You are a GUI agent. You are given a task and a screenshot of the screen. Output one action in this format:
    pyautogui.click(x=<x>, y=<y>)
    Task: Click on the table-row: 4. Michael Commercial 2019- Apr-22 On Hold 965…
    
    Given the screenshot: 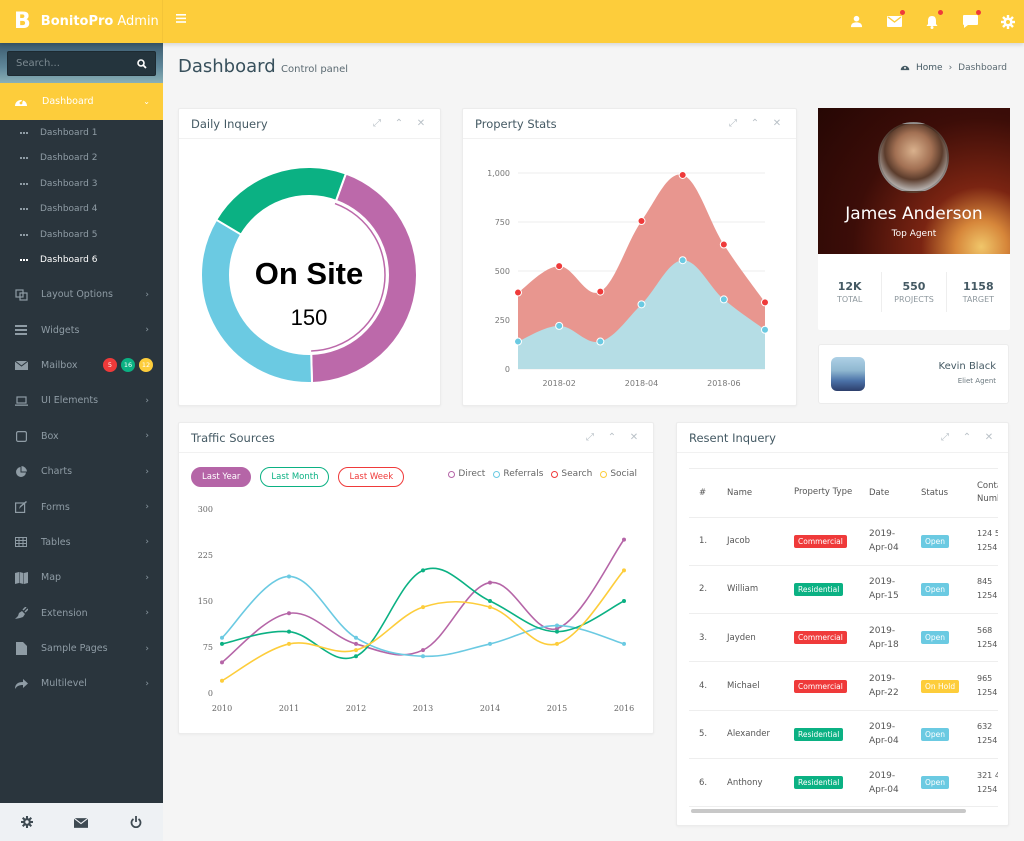 What is the action you would take?
    pyautogui.click(x=843, y=686)
    